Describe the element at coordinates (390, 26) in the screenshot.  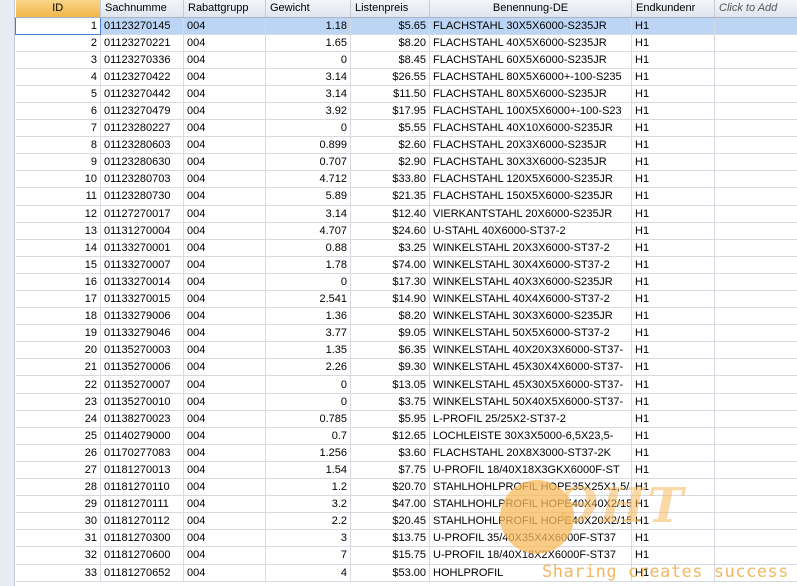
I see `table-cell: $5.65` at that location.